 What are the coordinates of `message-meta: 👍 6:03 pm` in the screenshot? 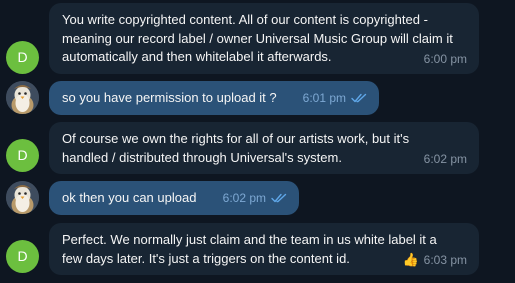 It's located at (434, 260).